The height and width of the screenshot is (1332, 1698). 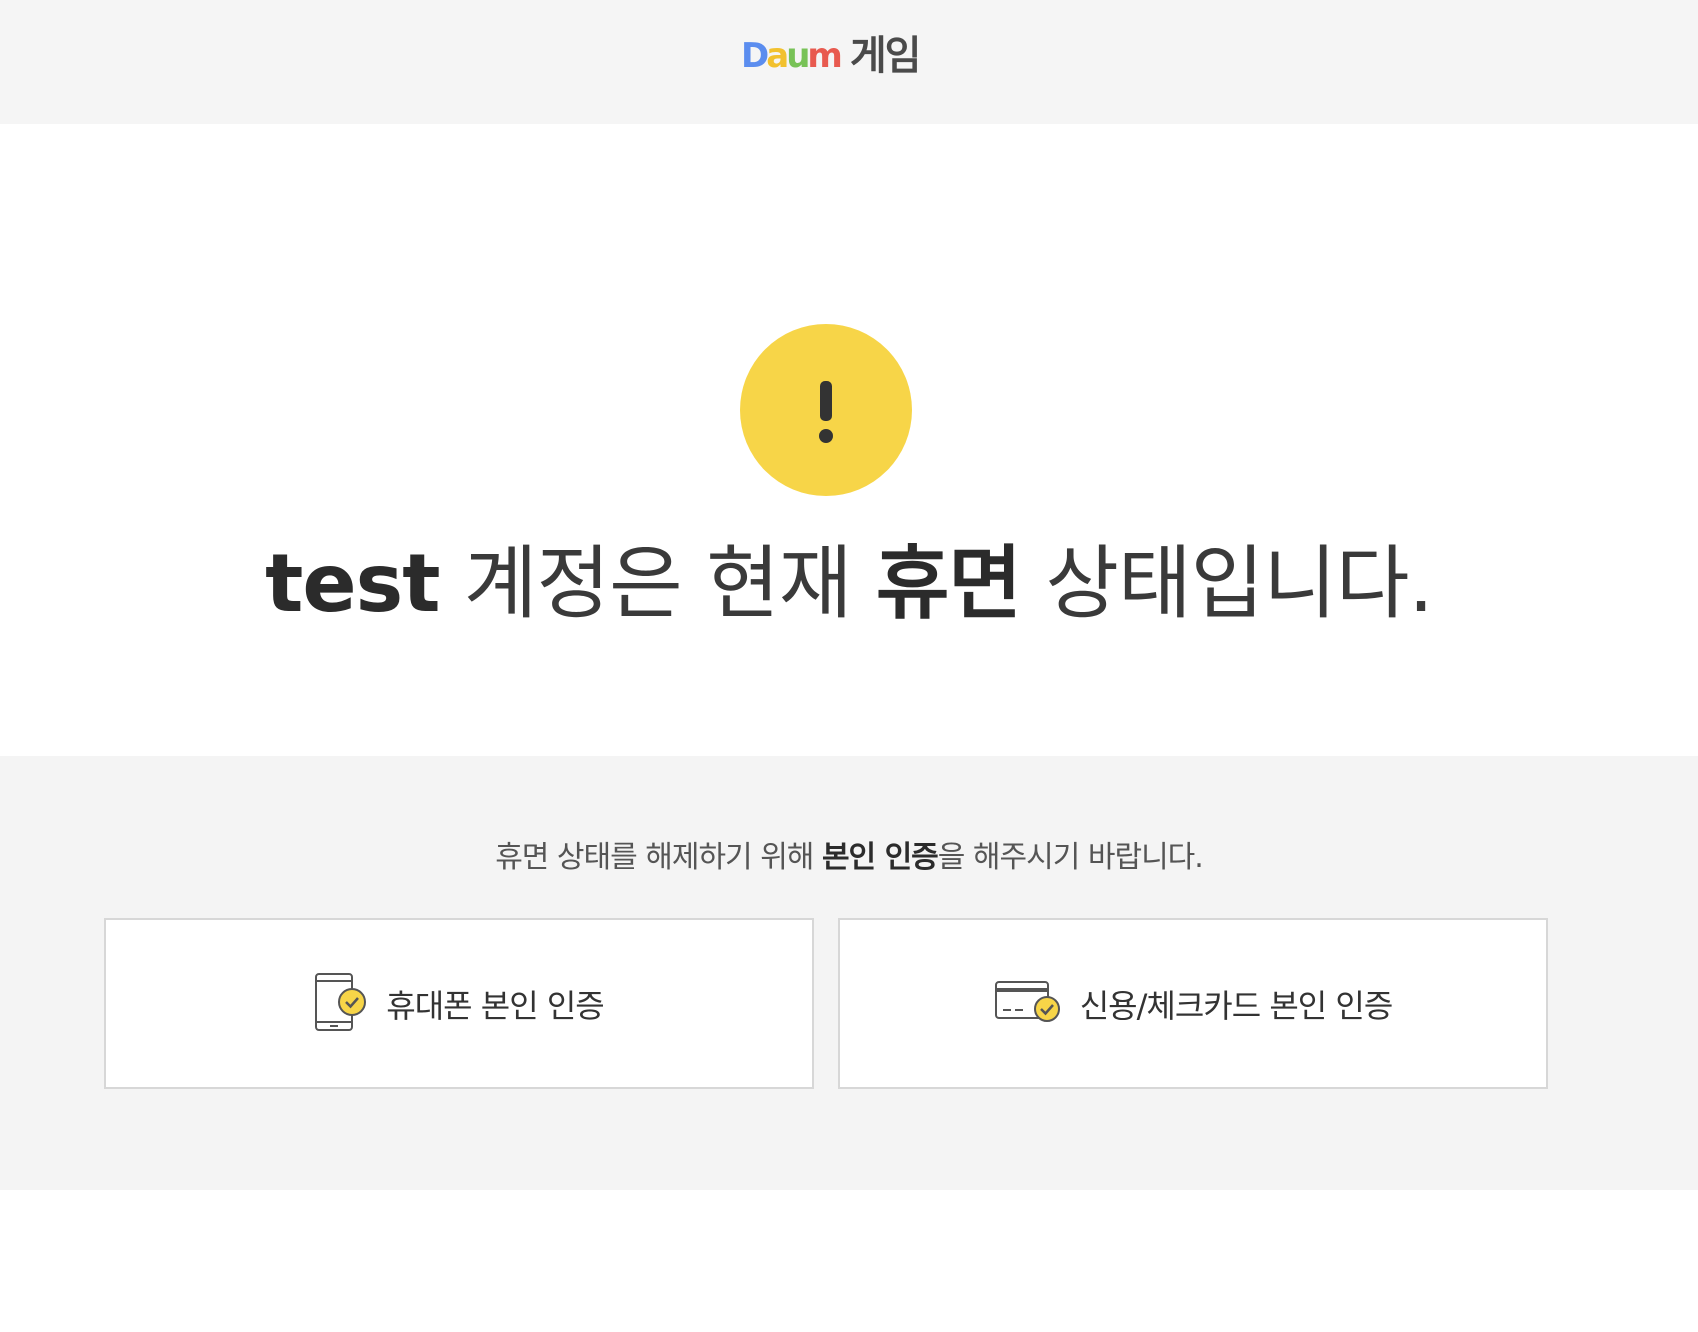 What do you see at coordinates (1070, 857) in the screenshot?
I see `instruction-suffix: 을 해주시기 바랍니다.` at bounding box center [1070, 857].